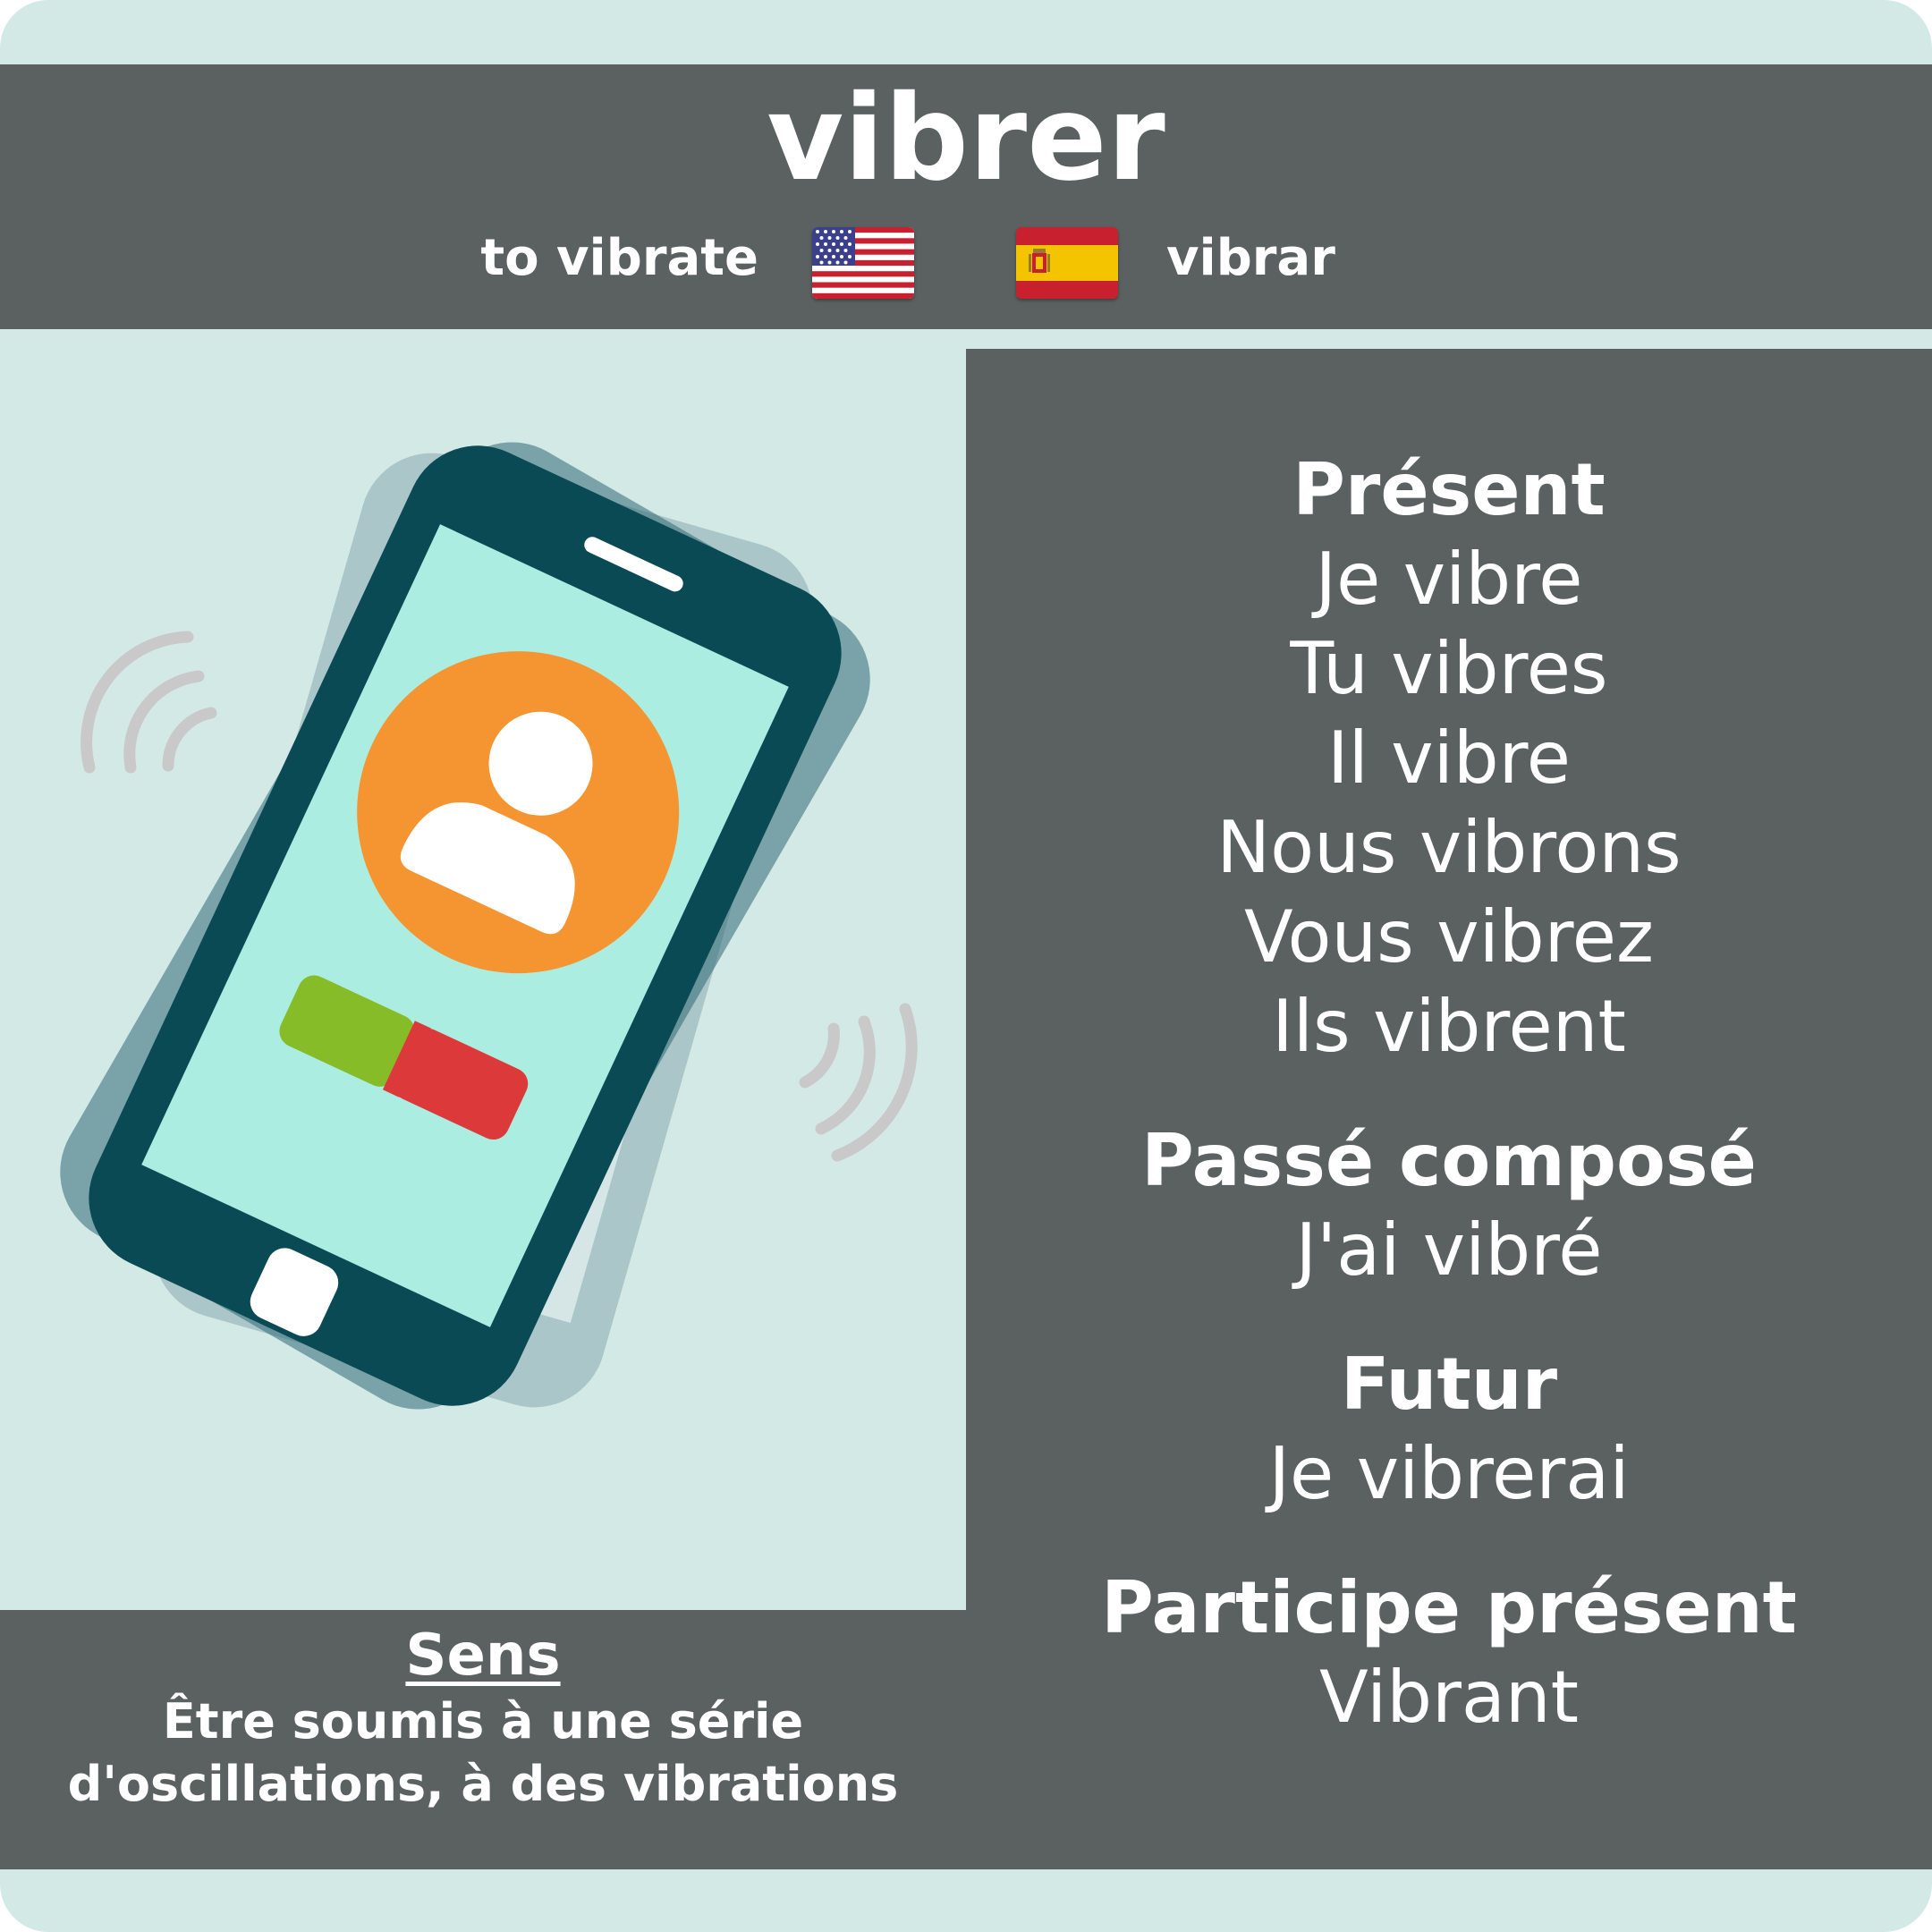  What do you see at coordinates (1449, 847) in the screenshot?
I see `present-form: Nous vibrons` at bounding box center [1449, 847].